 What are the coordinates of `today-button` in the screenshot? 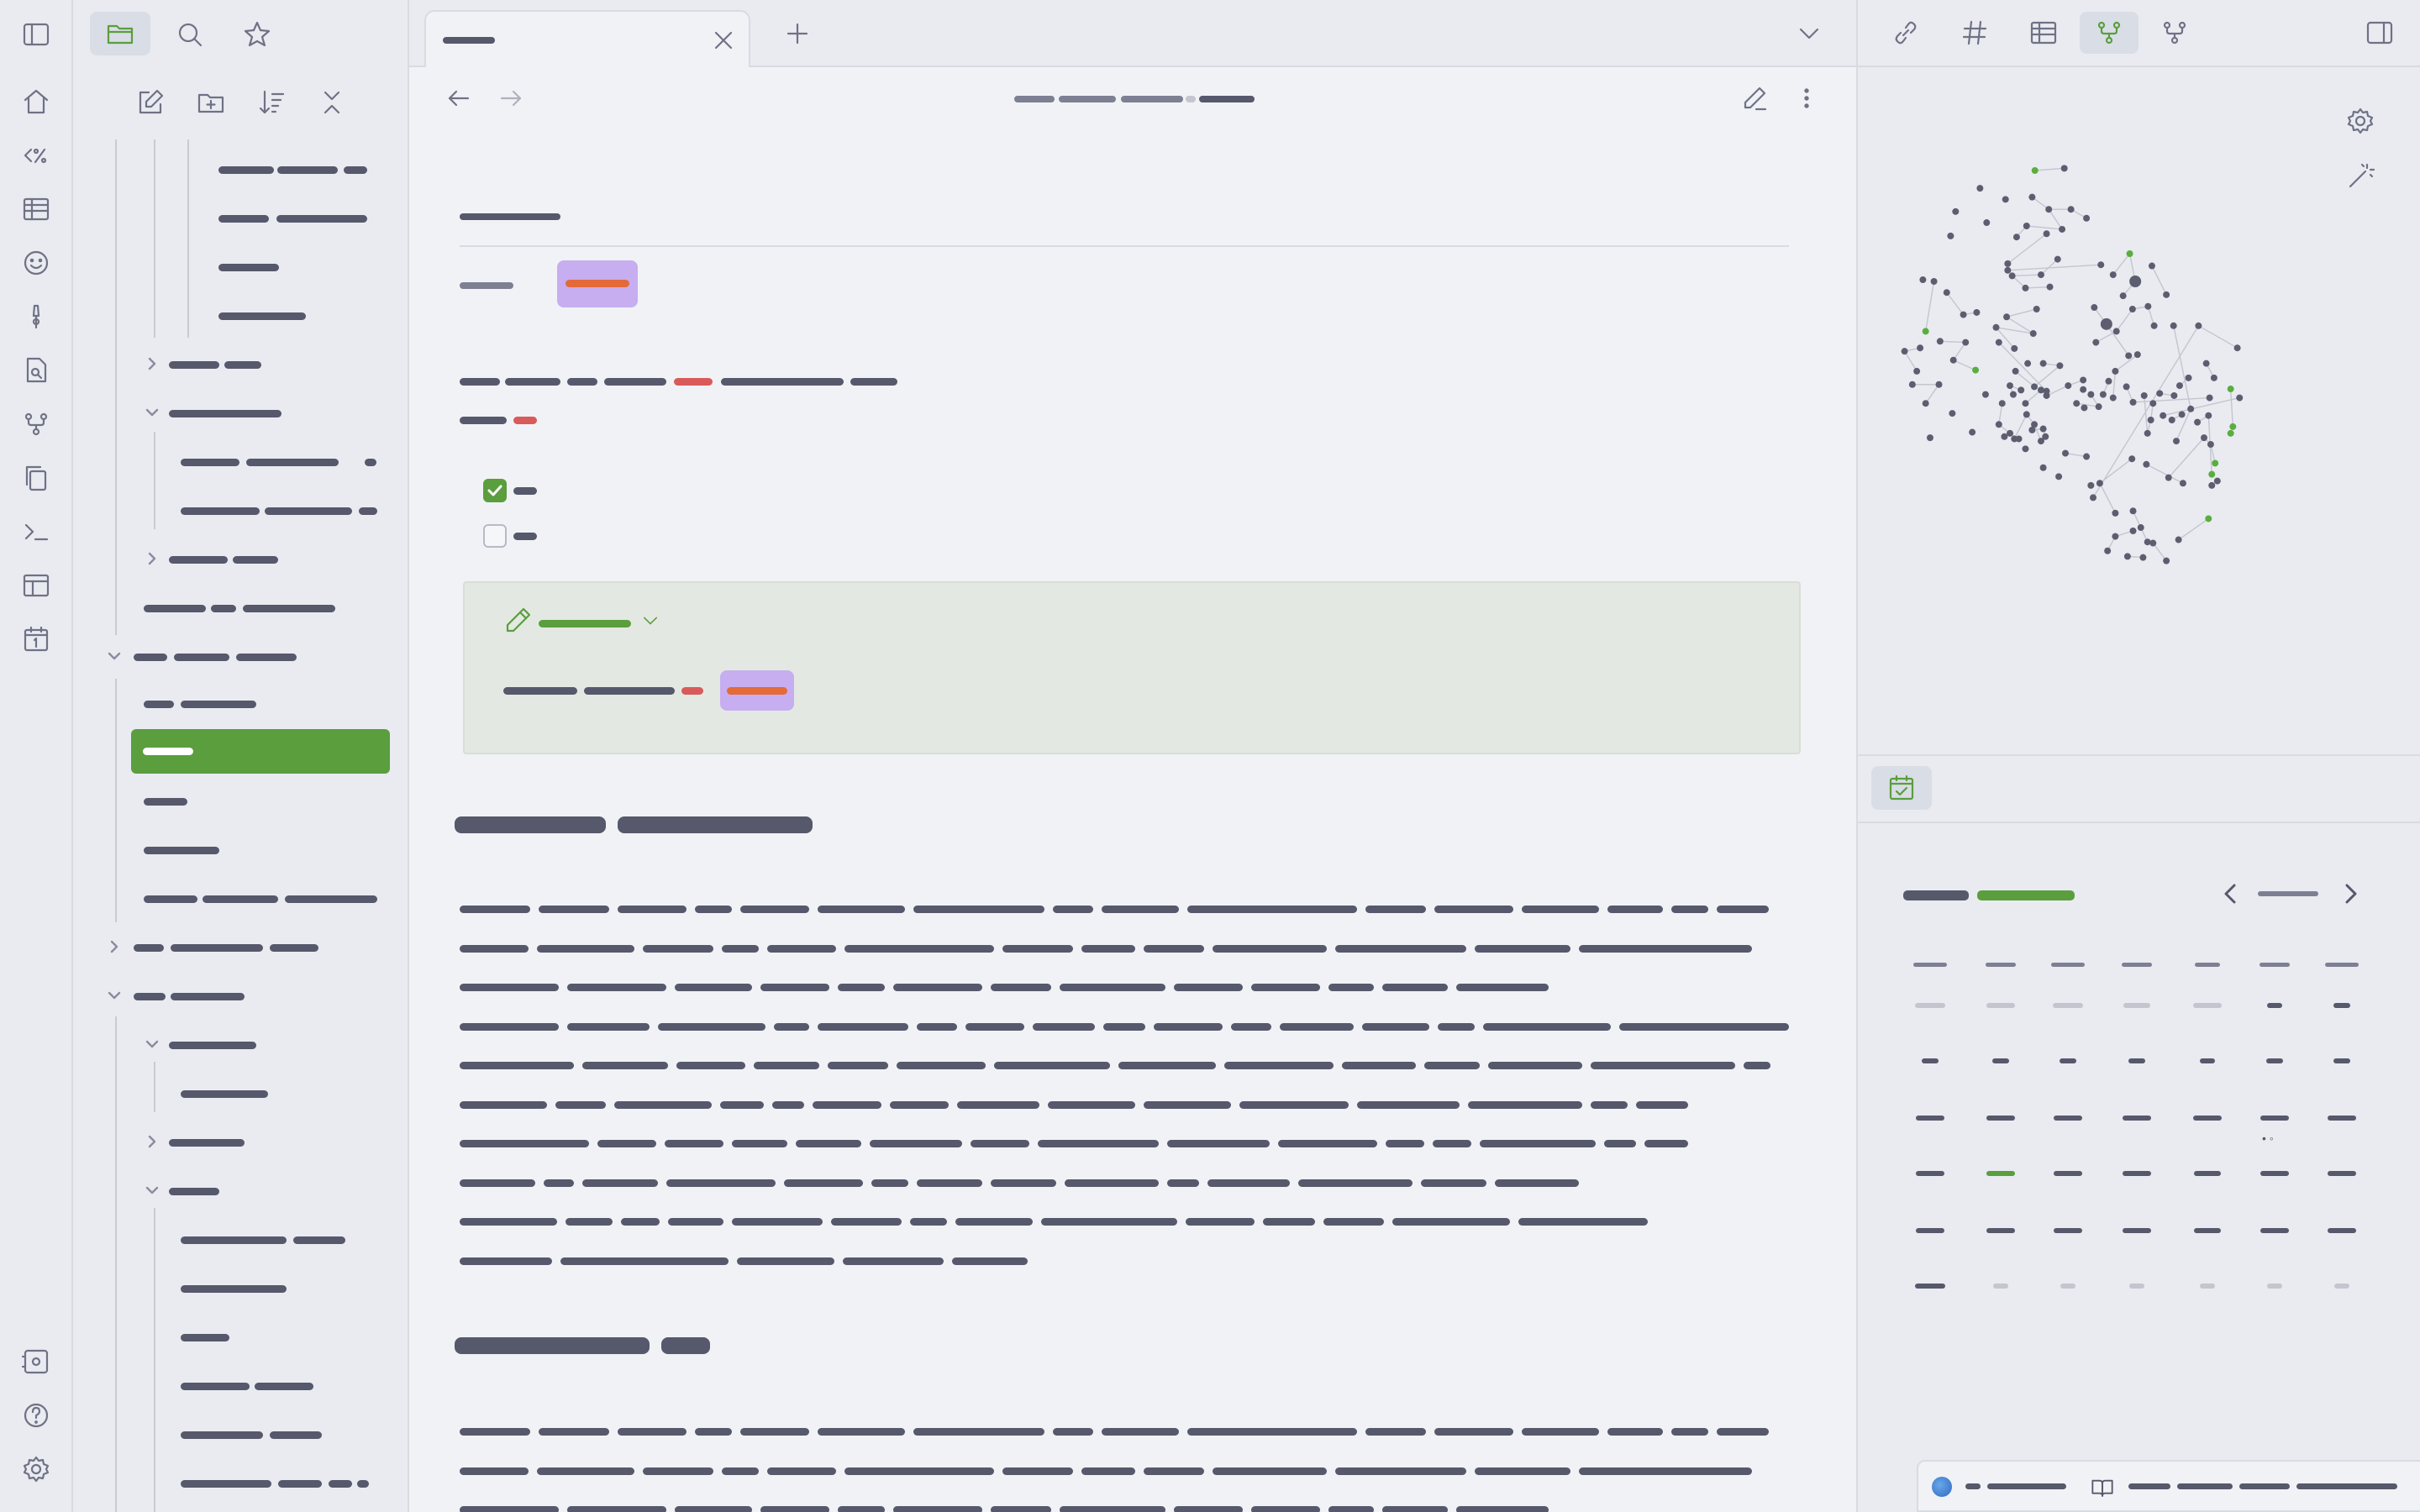 It's located at (2288, 893).